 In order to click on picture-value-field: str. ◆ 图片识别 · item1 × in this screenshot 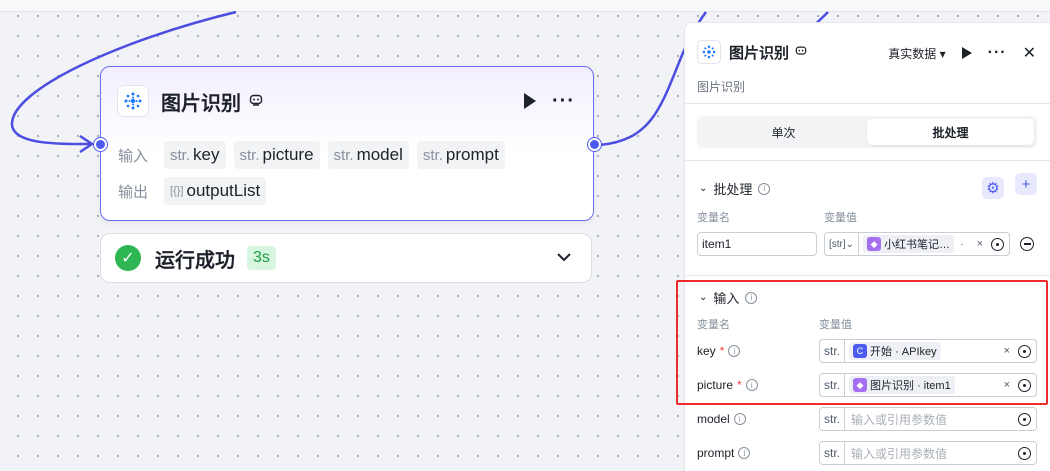, I will do `click(928, 385)`.